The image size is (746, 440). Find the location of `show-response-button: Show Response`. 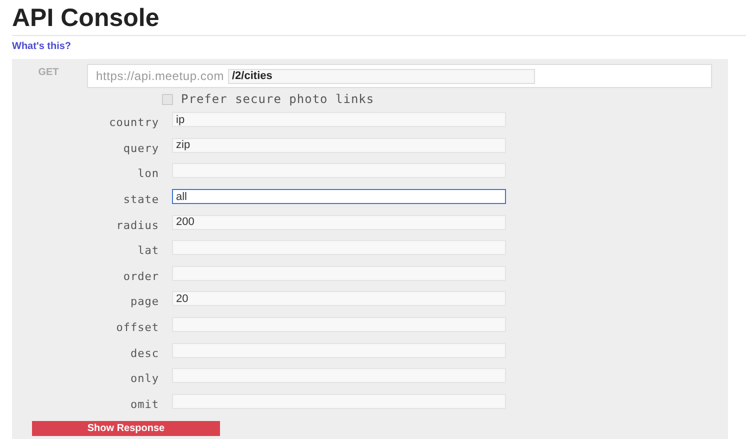

show-response-button: Show Response is located at coordinates (126, 428).